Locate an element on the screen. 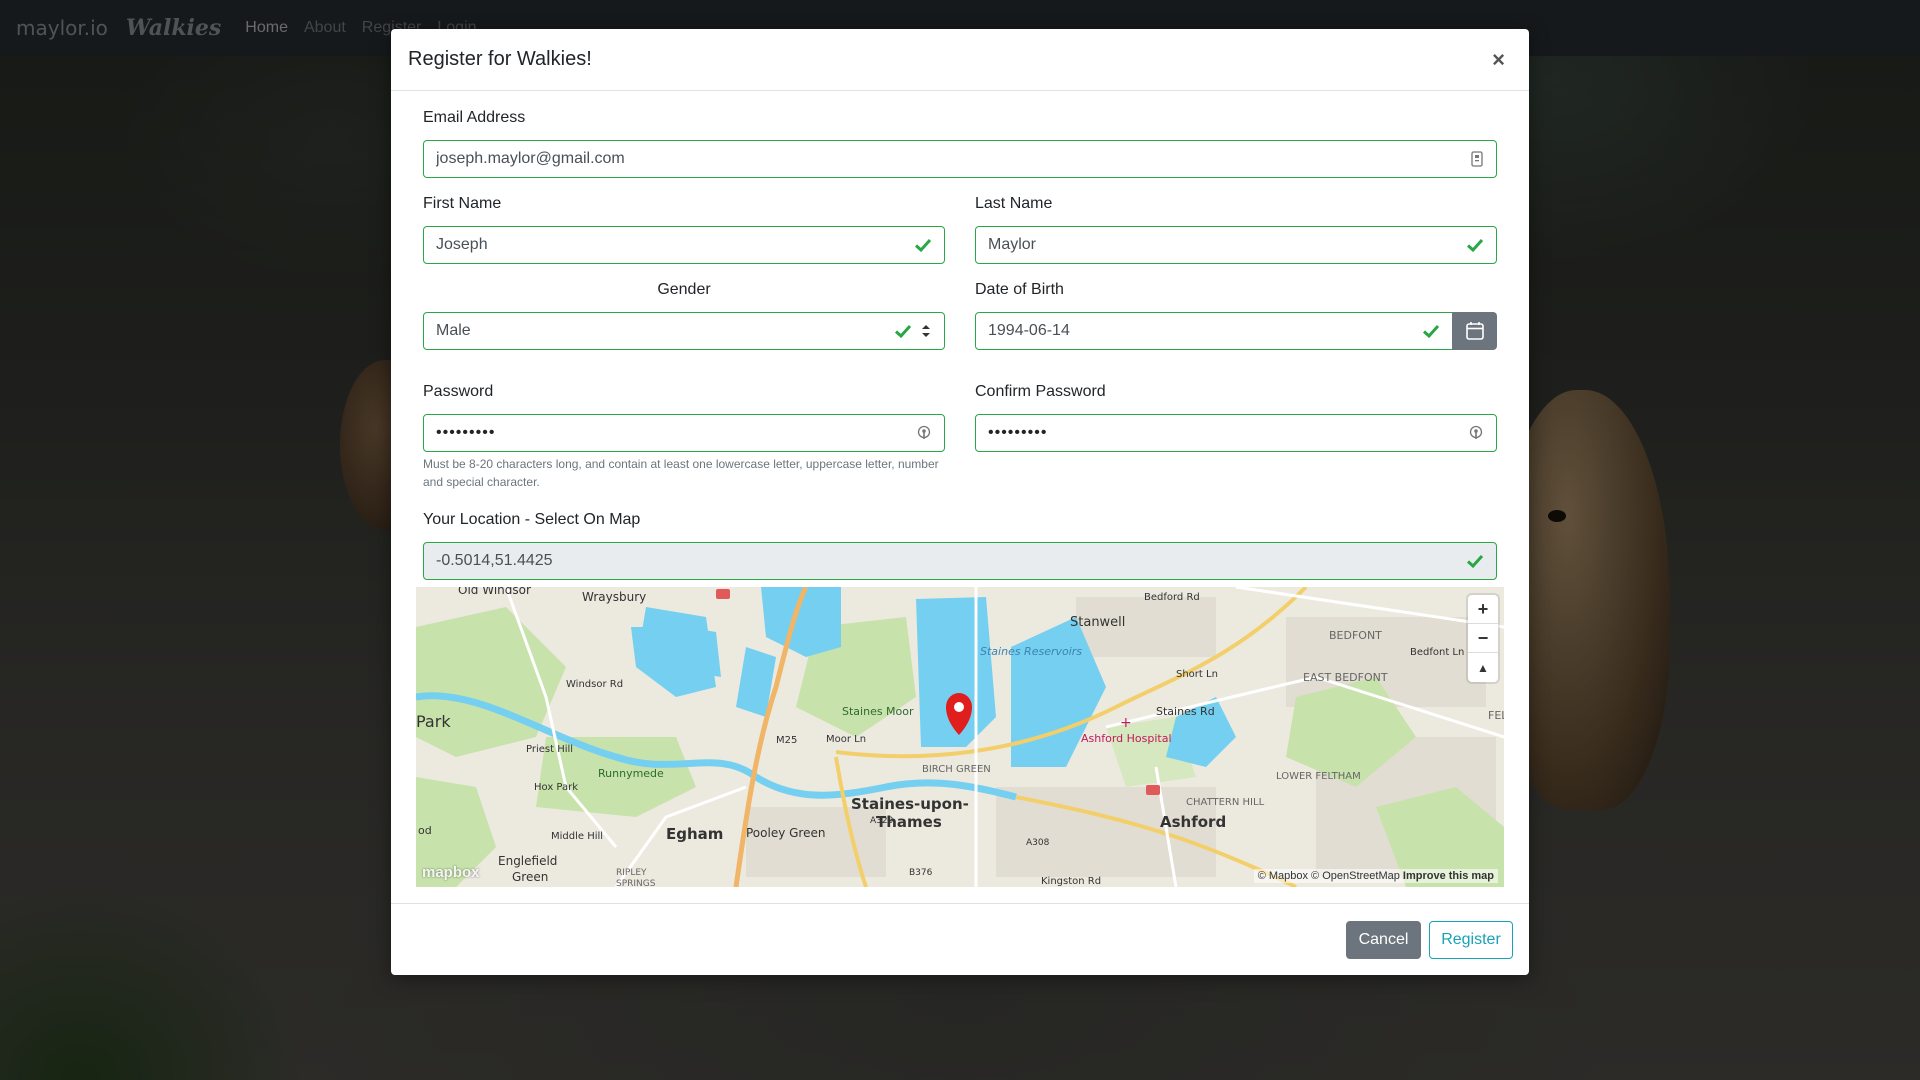 The image size is (1920, 1080). attribution-text: © Mapbox © OpenStreetMap is located at coordinates (1329, 876).